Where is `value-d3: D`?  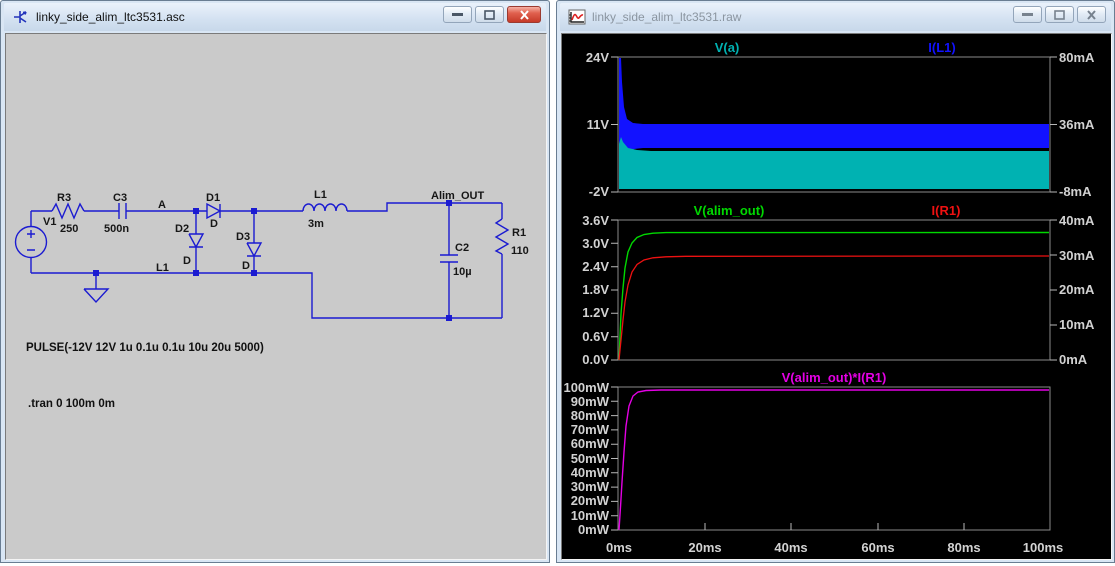
value-d3: D is located at coordinates (246, 266).